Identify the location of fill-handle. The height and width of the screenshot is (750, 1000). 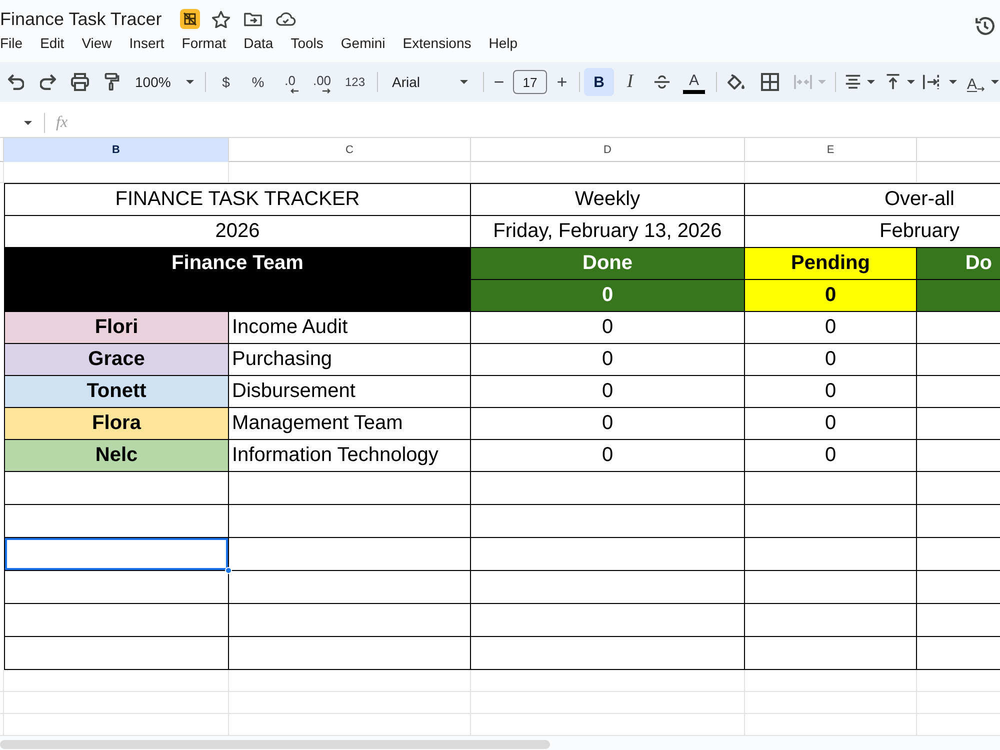
(228, 570).